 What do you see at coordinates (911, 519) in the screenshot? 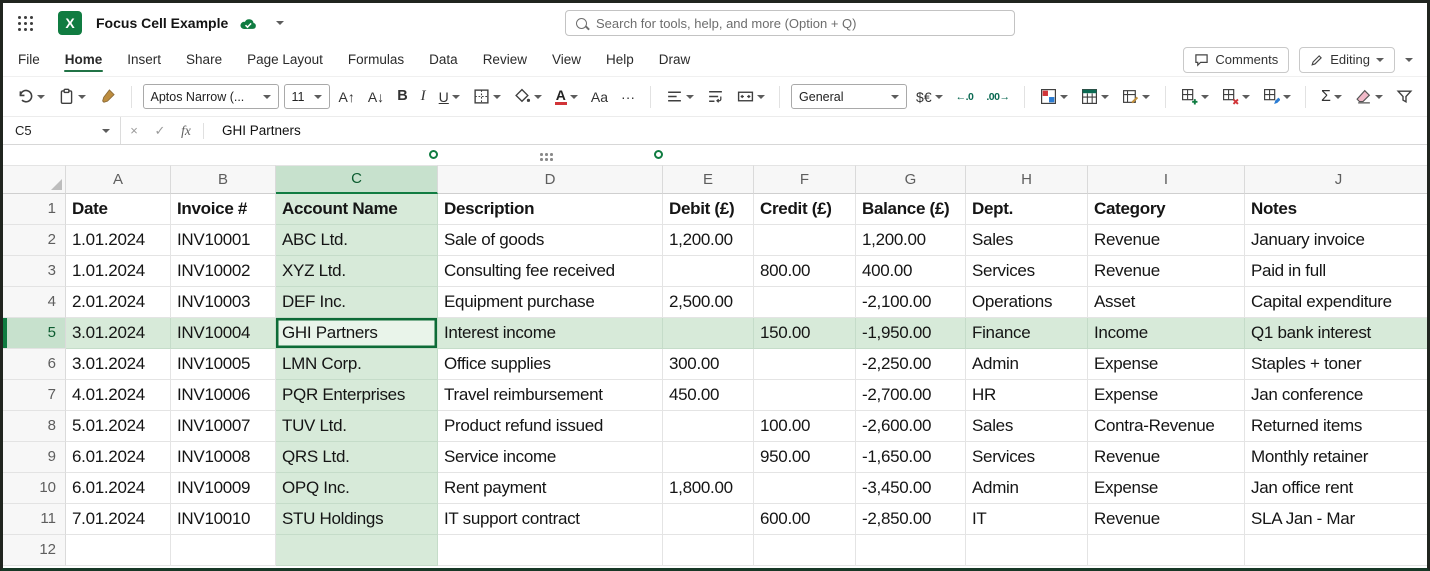
I see `cell-G11: -2,850.00` at bounding box center [911, 519].